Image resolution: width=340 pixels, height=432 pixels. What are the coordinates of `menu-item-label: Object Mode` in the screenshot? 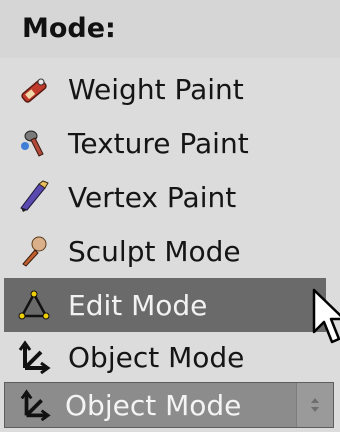 It's located at (156, 357).